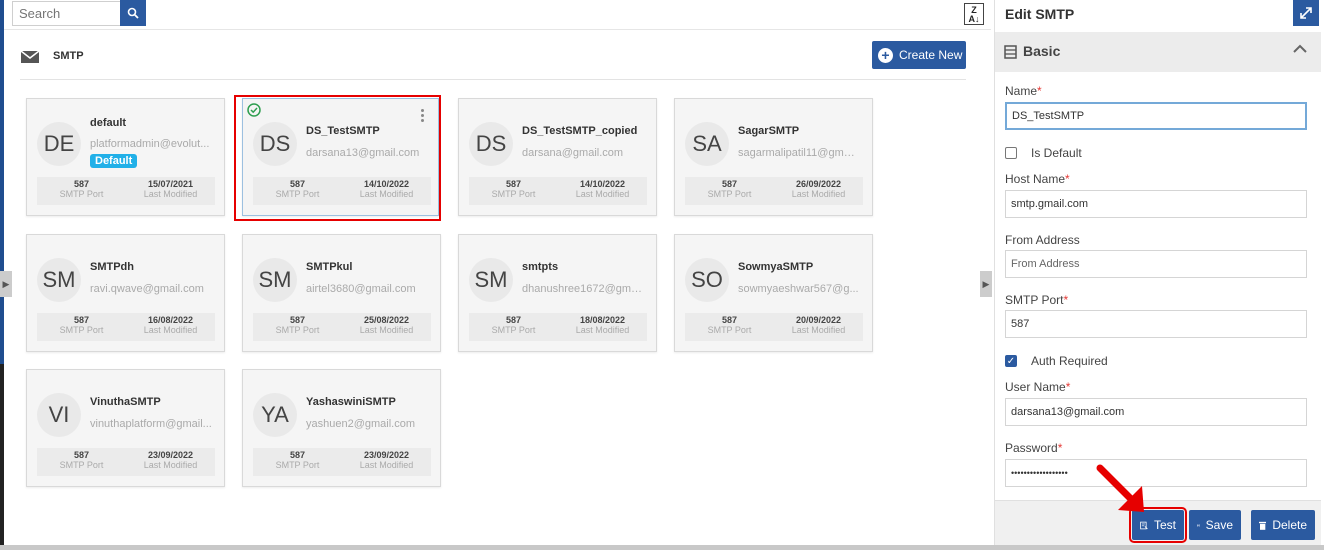 The height and width of the screenshot is (550, 1324). Describe the element at coordinates (769, 131) in the screenshot. I see `card-name: SagarSMTP` at that location.